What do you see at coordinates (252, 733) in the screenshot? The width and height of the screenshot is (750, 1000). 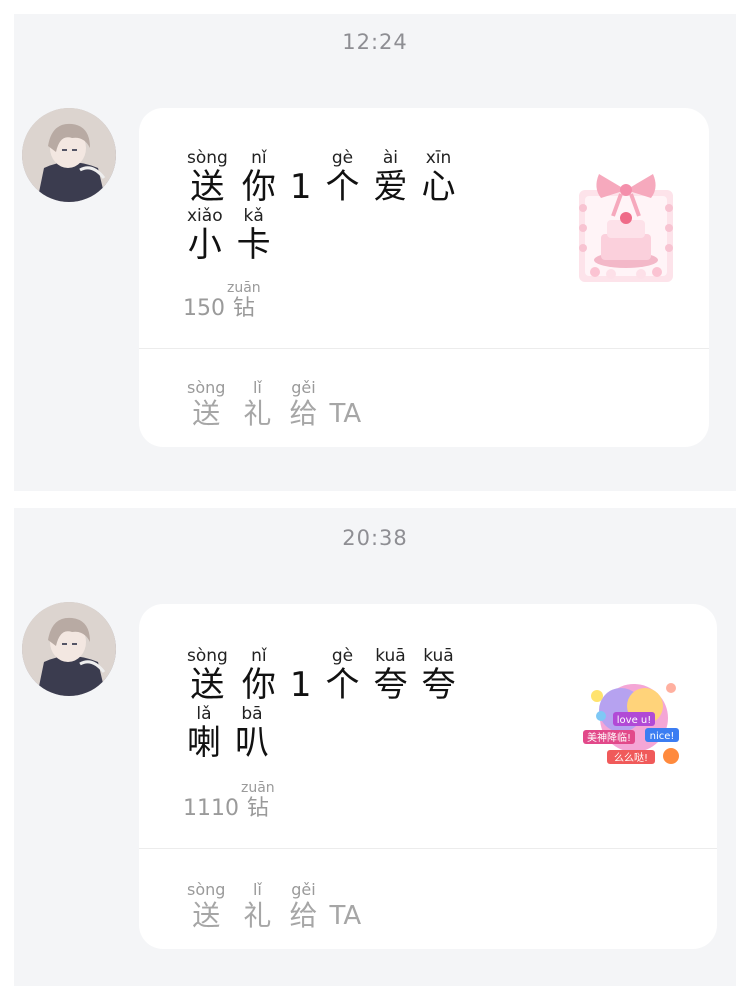 I see `ruby-char: bā 叭` at bounding box center [252, 733].